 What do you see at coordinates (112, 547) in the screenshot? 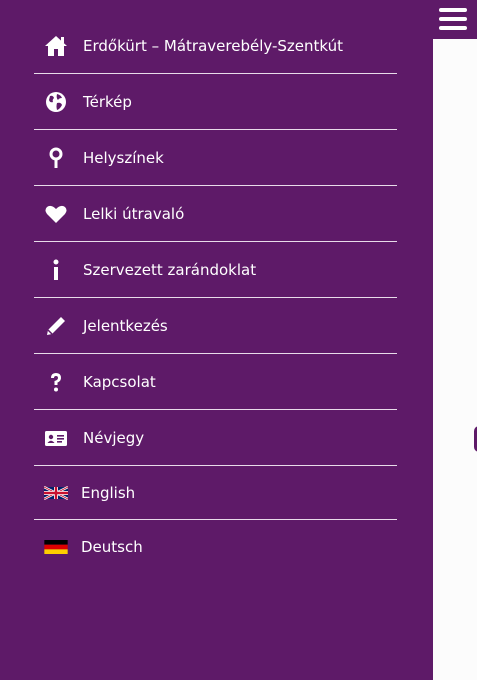
I see `menu-item-label: Deutsch` at bounding box center [112, 547].